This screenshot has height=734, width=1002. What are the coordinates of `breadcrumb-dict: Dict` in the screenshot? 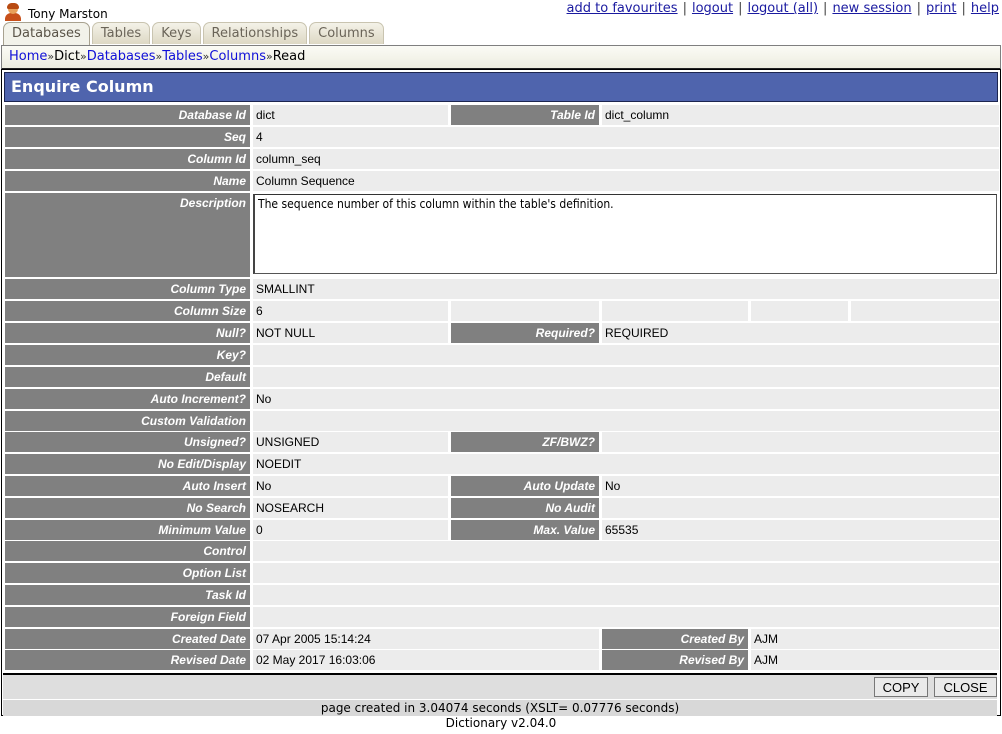 It's located at (67, 56).